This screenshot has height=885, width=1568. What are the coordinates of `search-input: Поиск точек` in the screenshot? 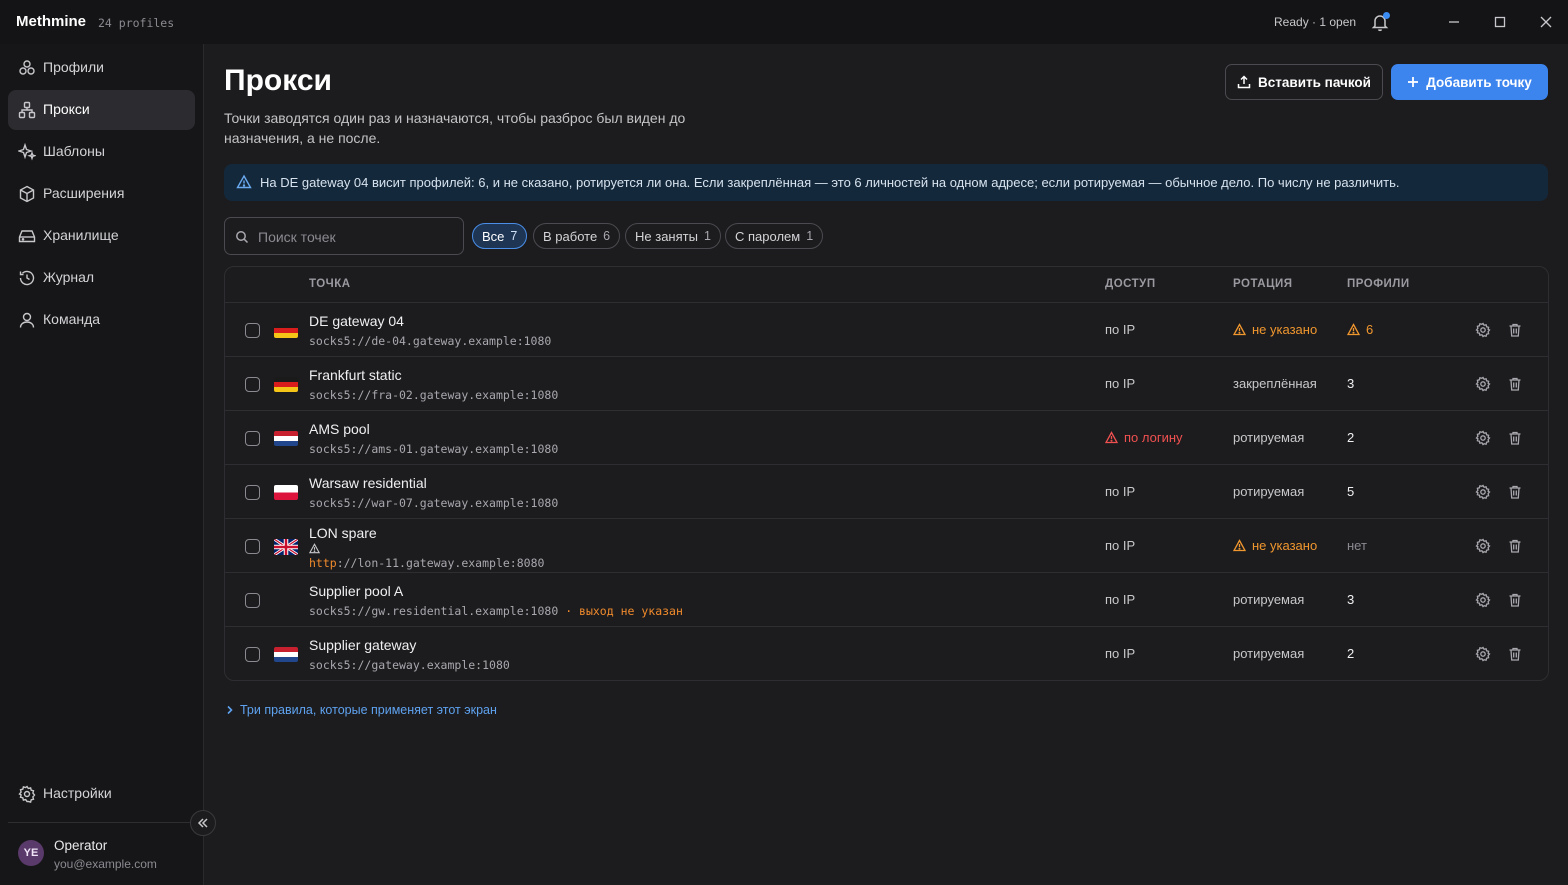 It's located at (344, 236).